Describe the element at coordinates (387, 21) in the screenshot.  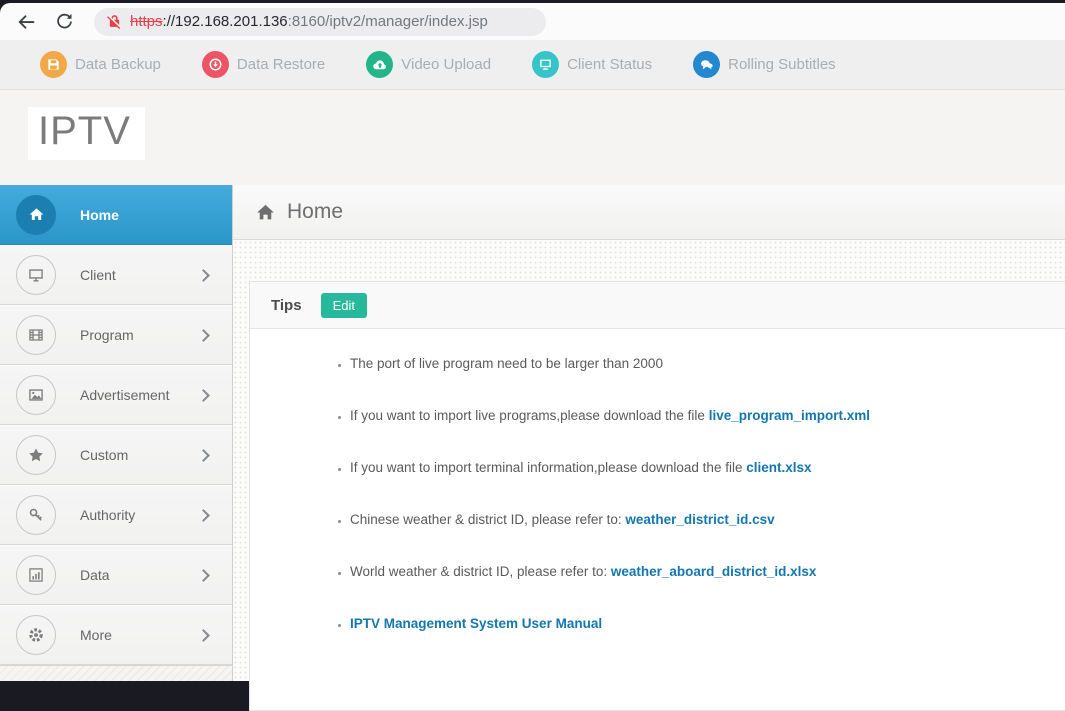
I see `url-path: :8160/iptv2/manager/index.jsp` at that location.